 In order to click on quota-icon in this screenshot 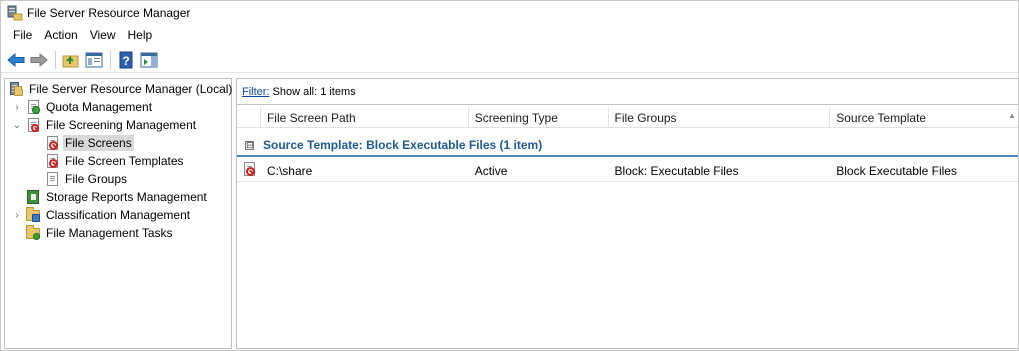, I will do `click(33, 107)`.